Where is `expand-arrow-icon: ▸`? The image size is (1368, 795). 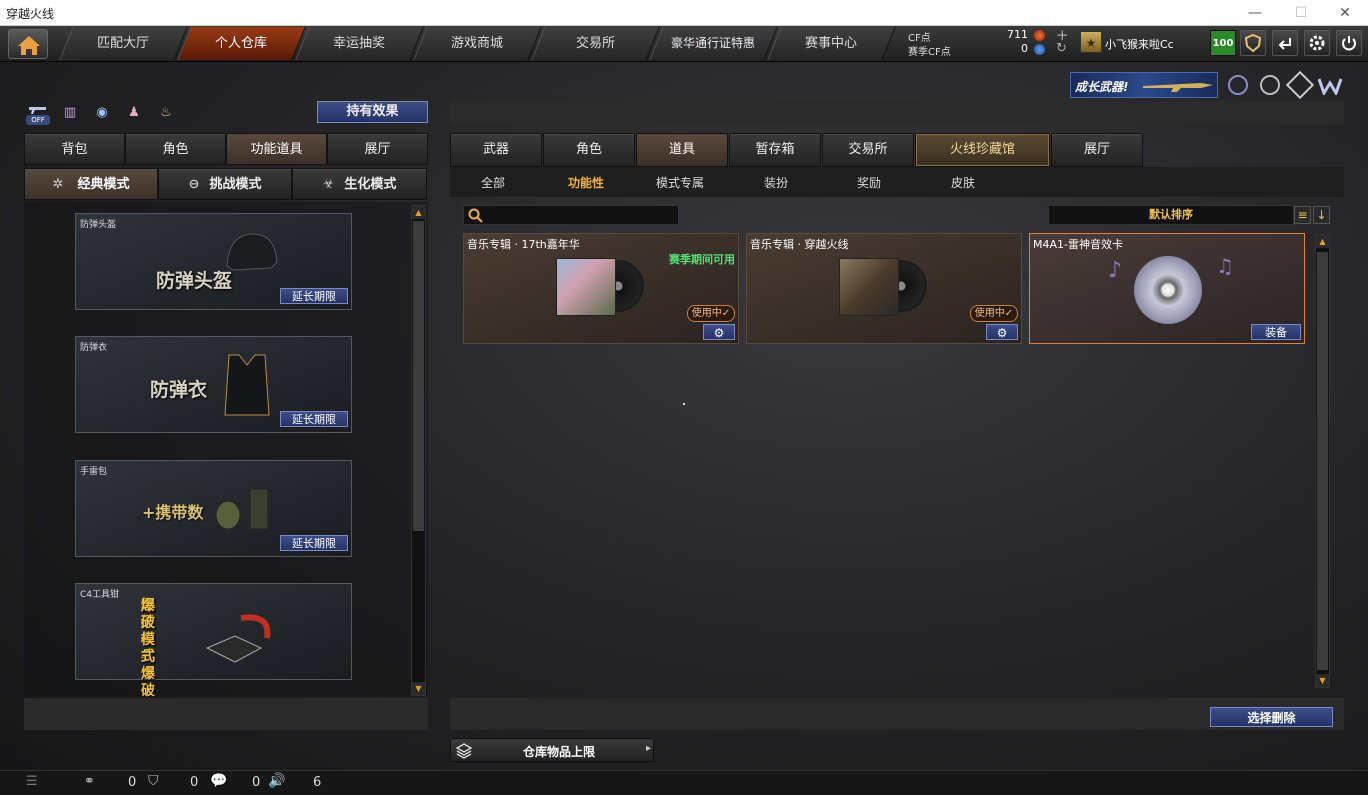 expand-arrow-icon: ▸ is located at coordinates (648, 748).